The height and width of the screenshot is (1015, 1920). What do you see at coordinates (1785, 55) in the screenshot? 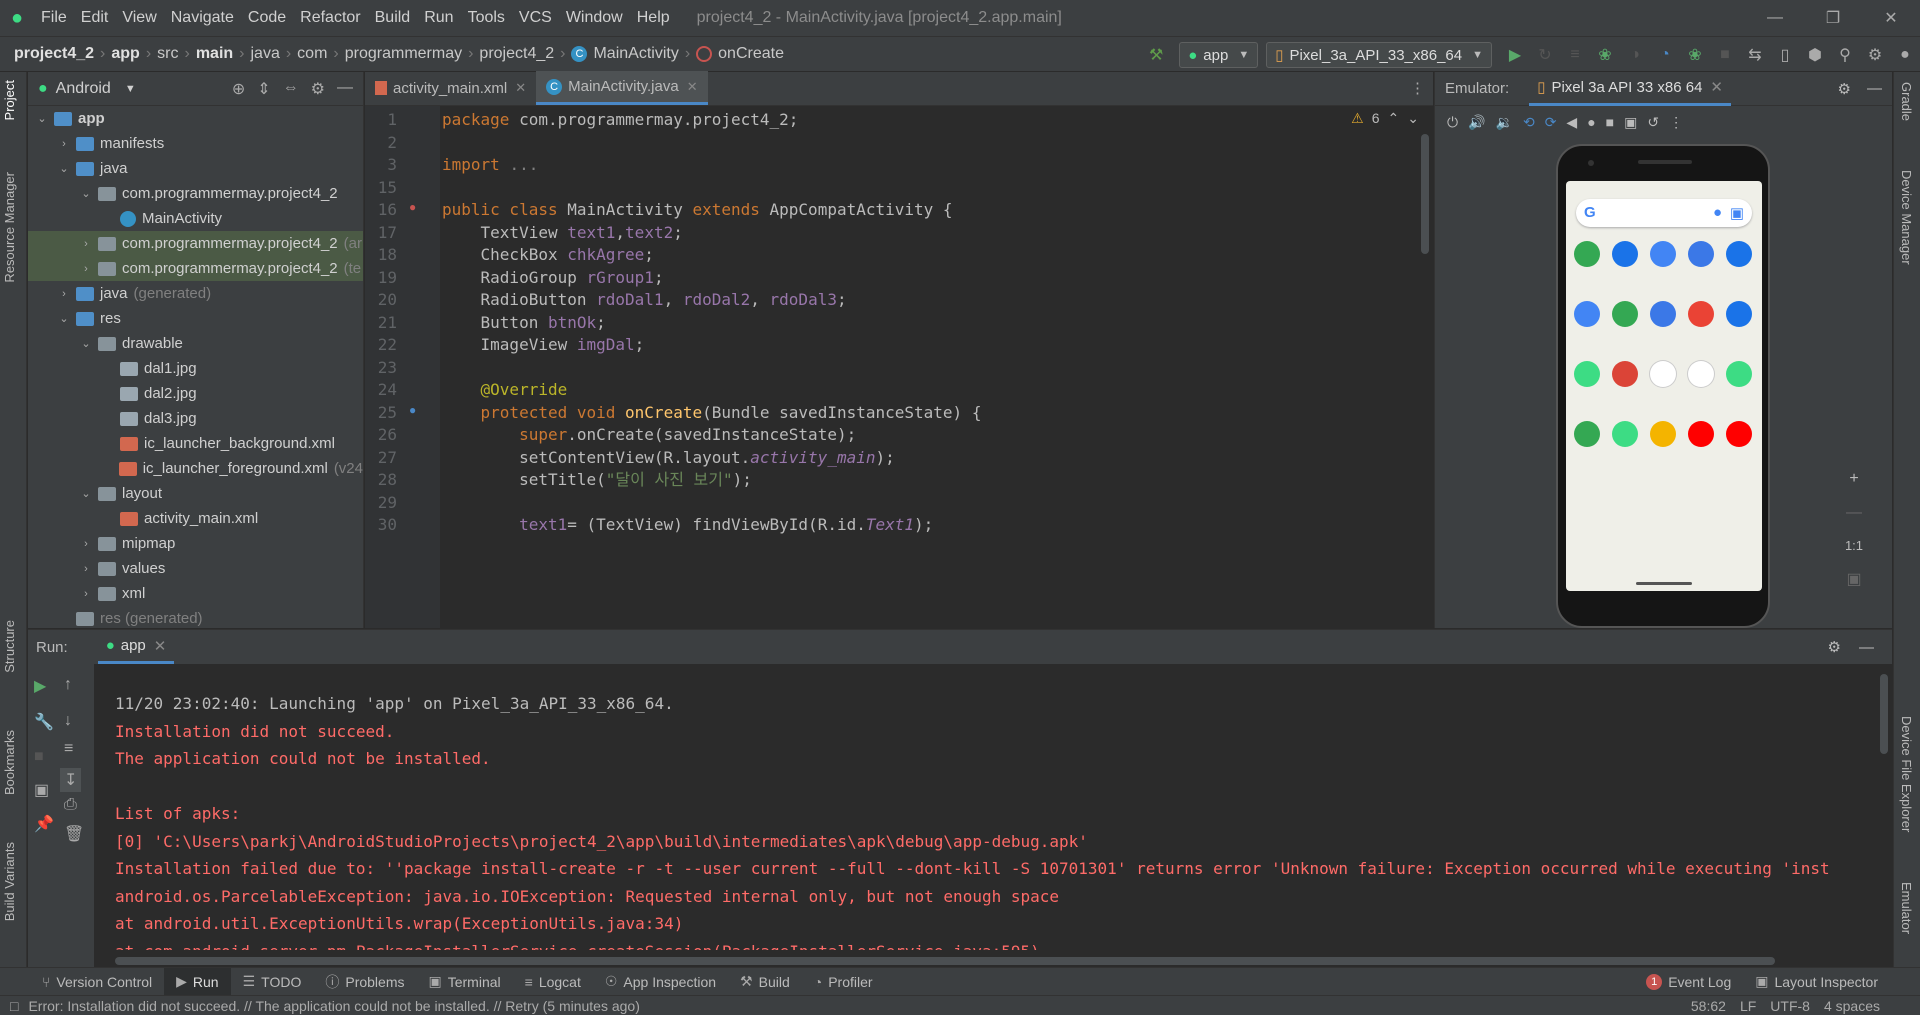
I see `device-manager-icon: ▯` at bounding box center [1785, 55].